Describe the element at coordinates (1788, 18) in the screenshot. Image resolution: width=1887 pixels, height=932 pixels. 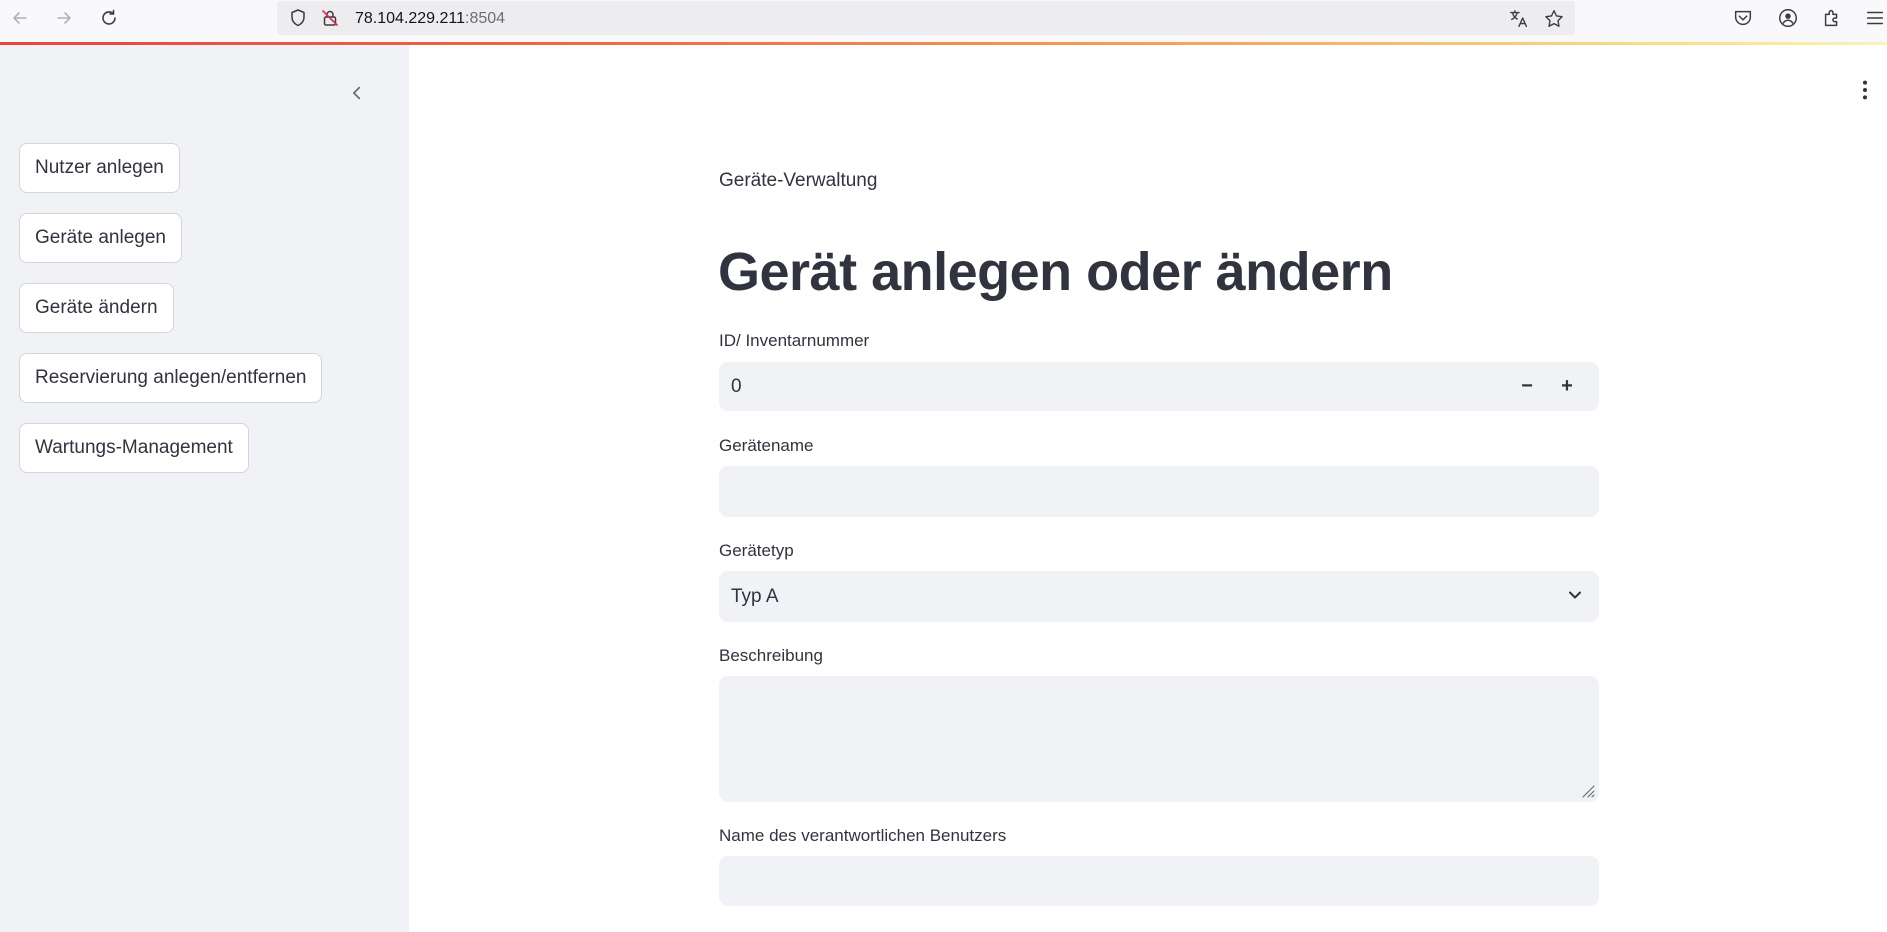
I see `account-icon` at that location.